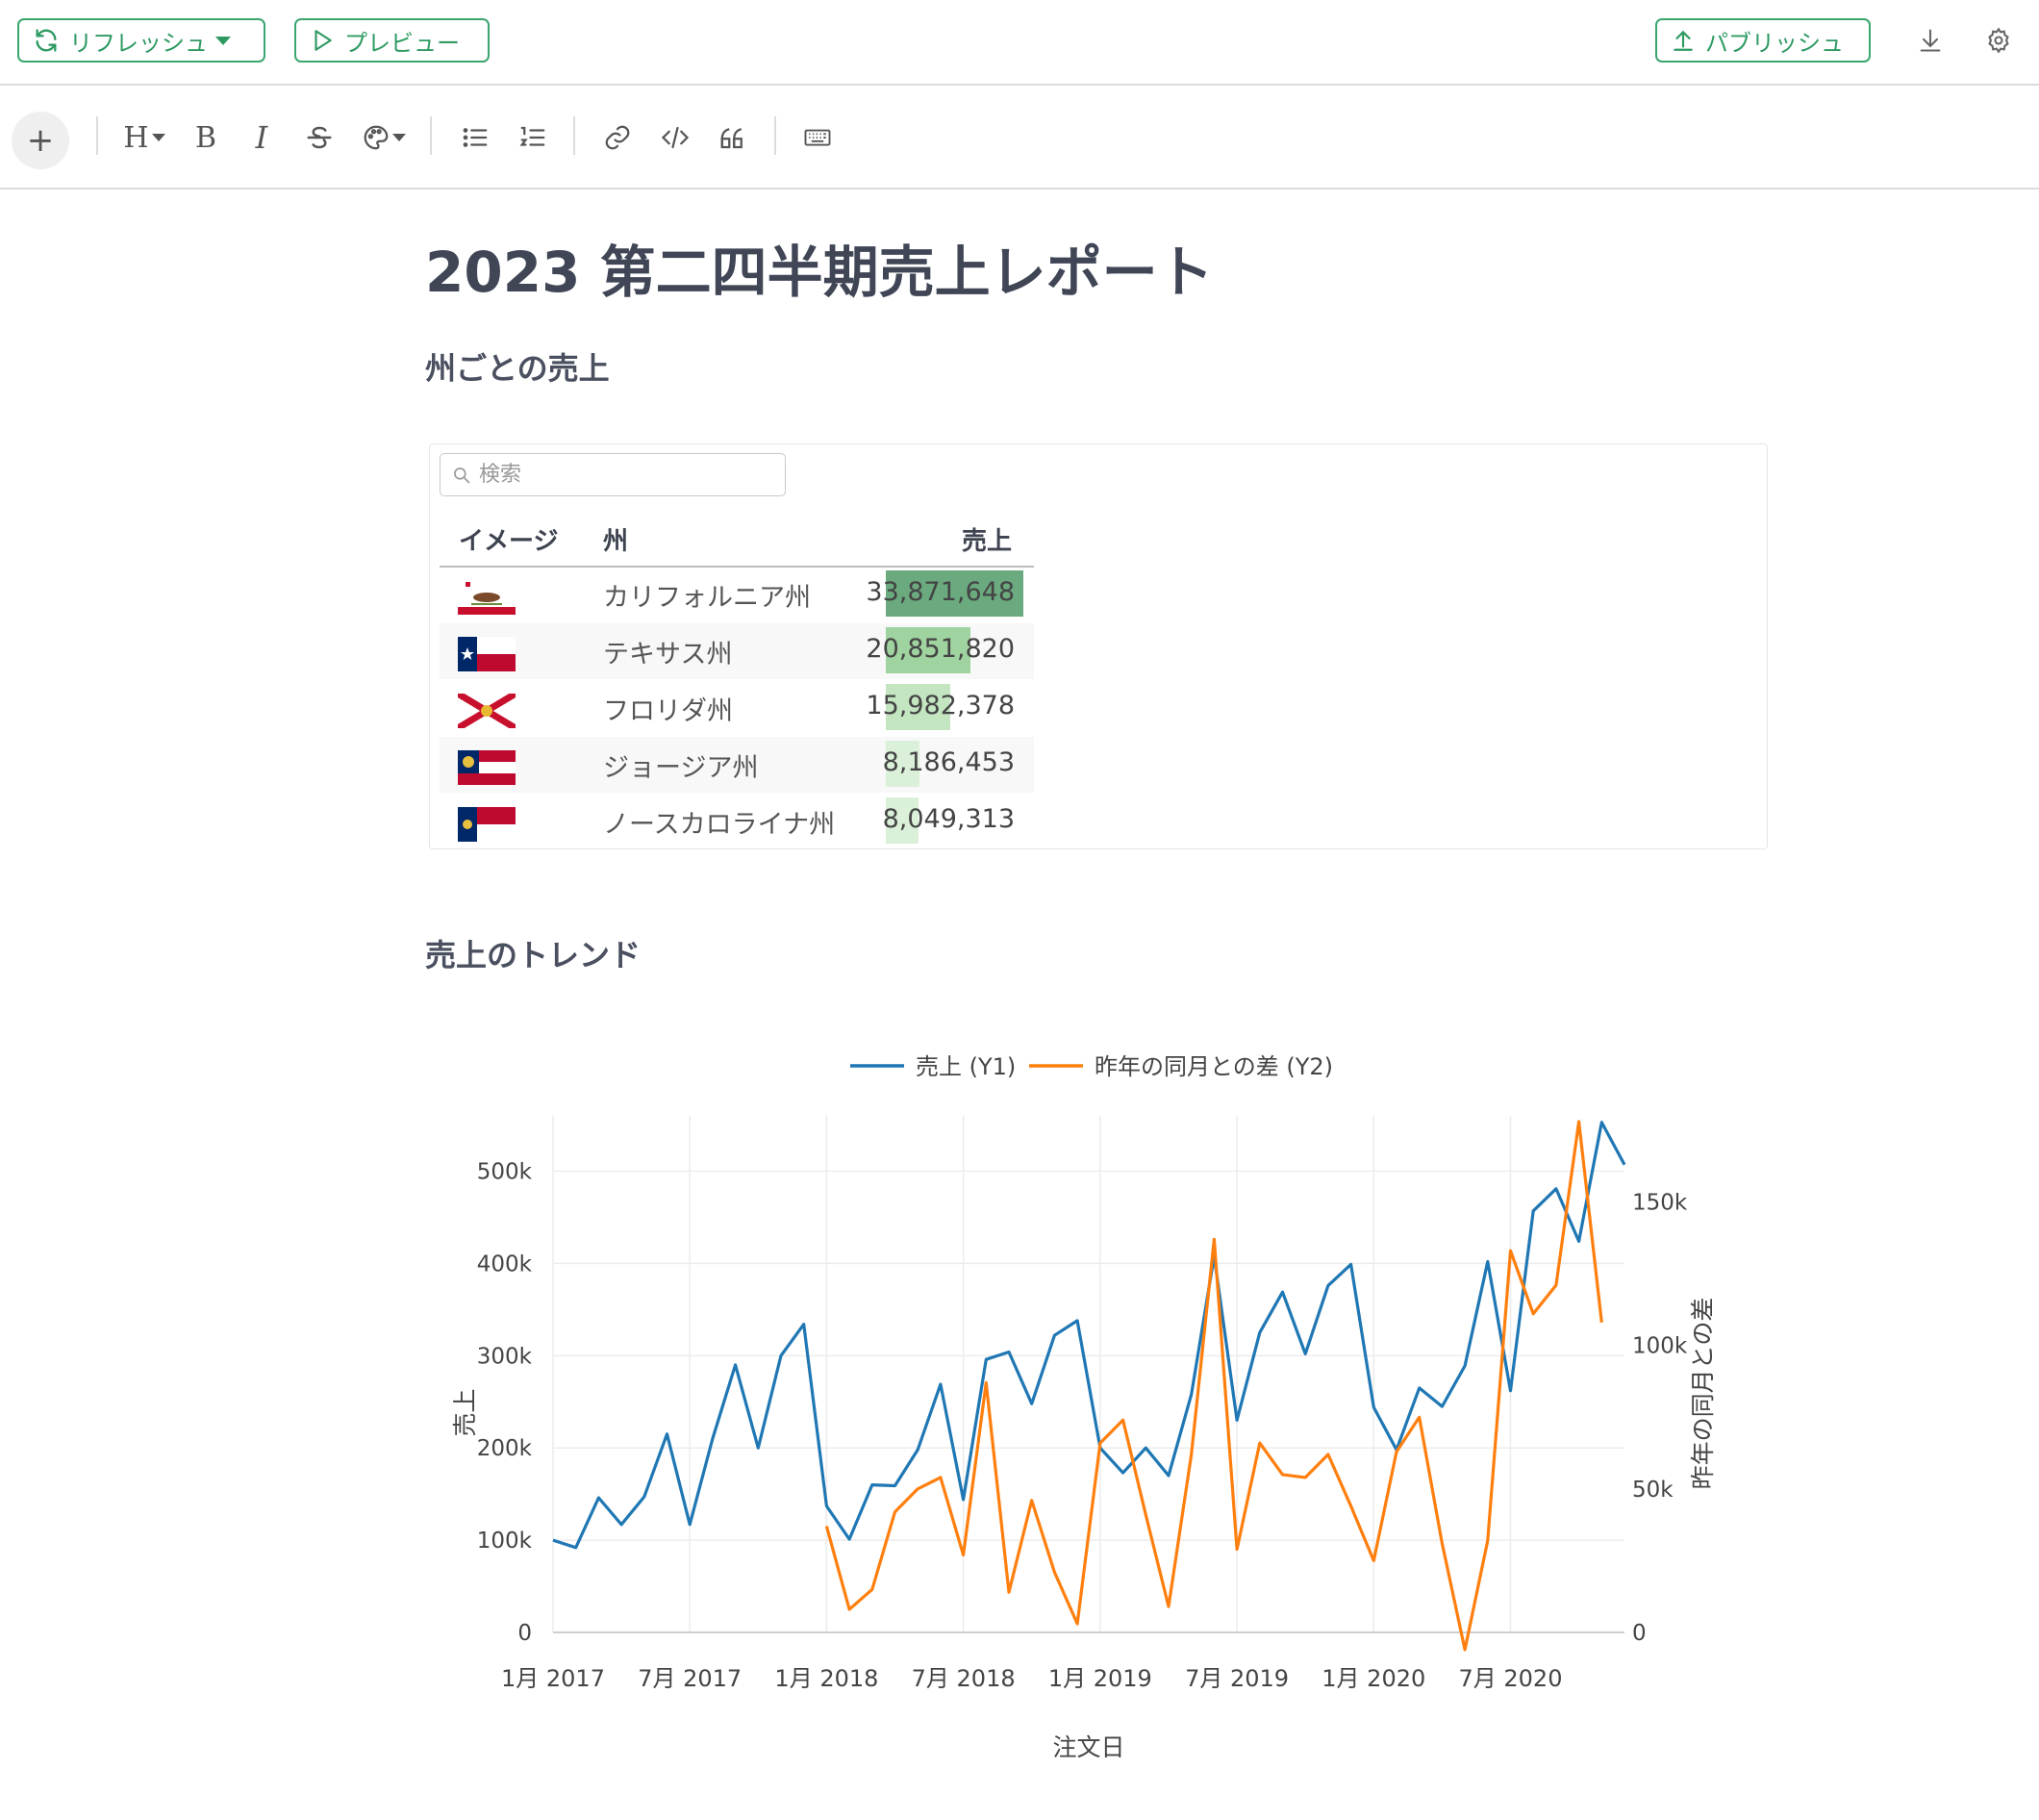 Image resolution: width=2039 pixels, height=1820 pixels. I want to click on y2-tick-label: 100k, so click(1660, 1347).